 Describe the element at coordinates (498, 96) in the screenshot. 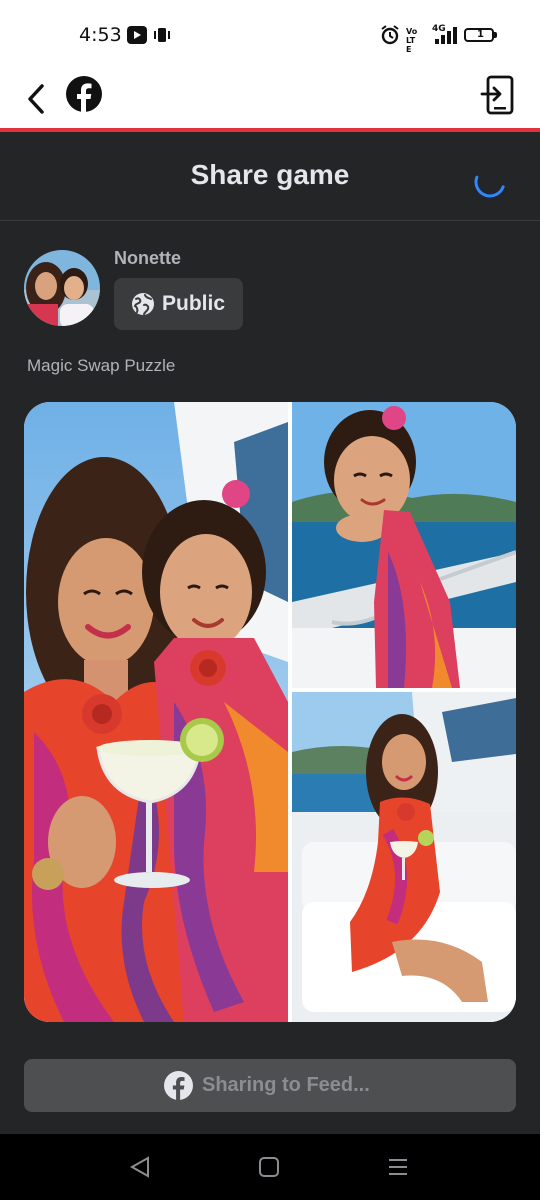

I see `exit-app-icon` at that location.